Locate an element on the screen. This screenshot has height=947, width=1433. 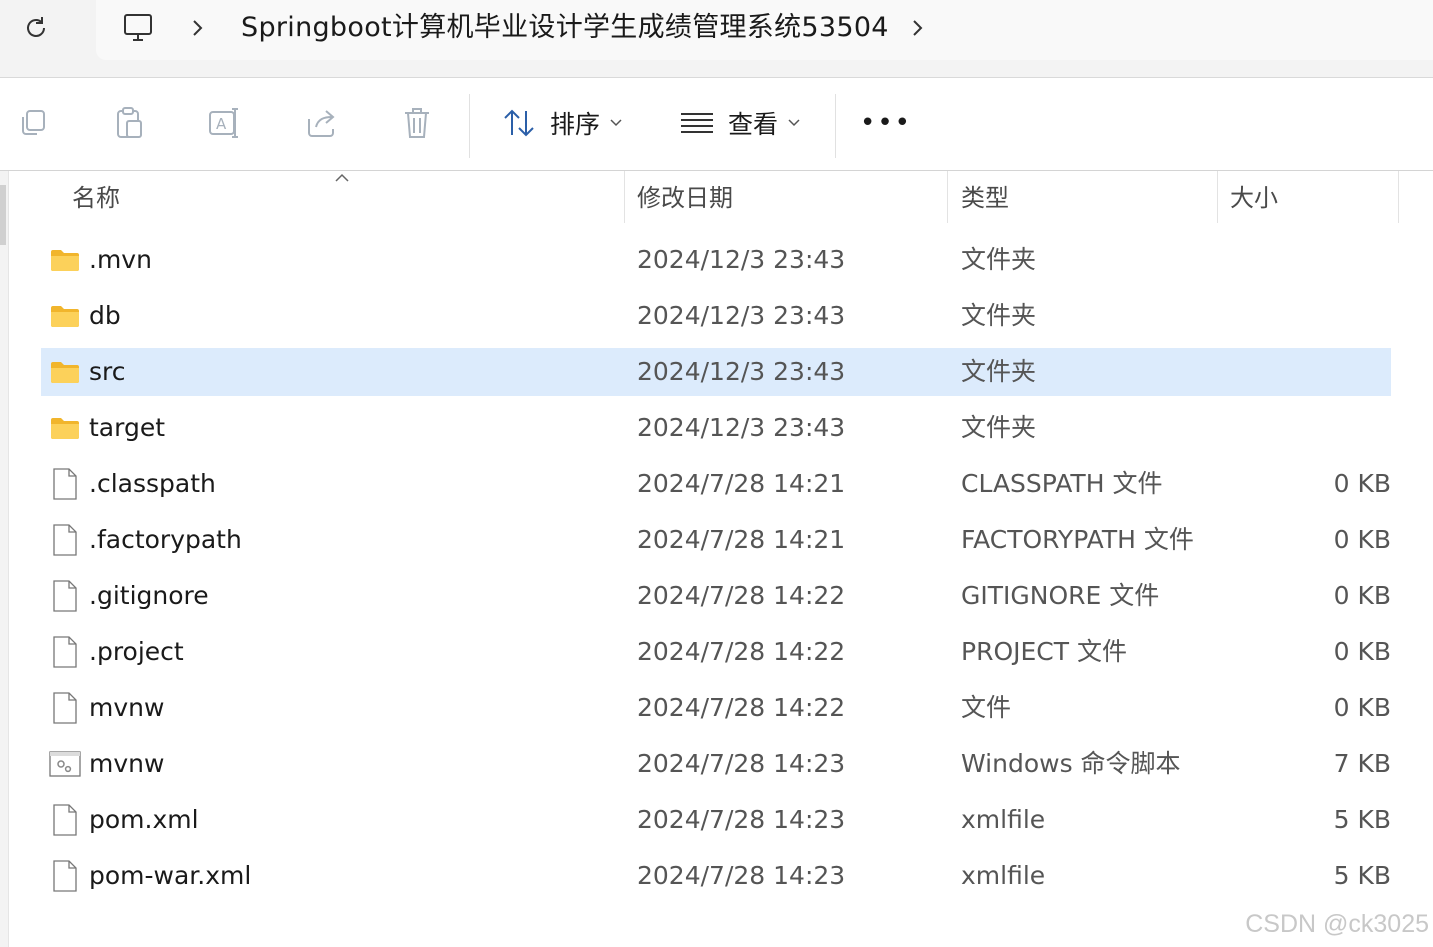
rename-icon: A is located at coordinates (225, 123).